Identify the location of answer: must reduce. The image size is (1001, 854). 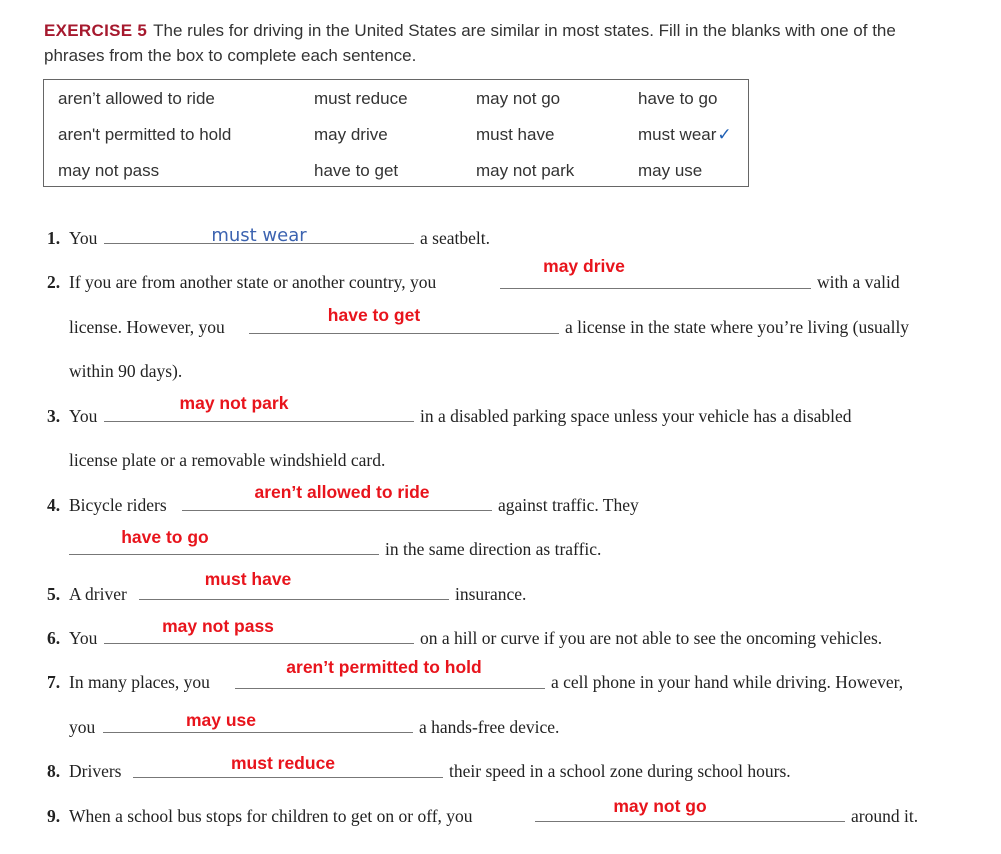
(283, 763).